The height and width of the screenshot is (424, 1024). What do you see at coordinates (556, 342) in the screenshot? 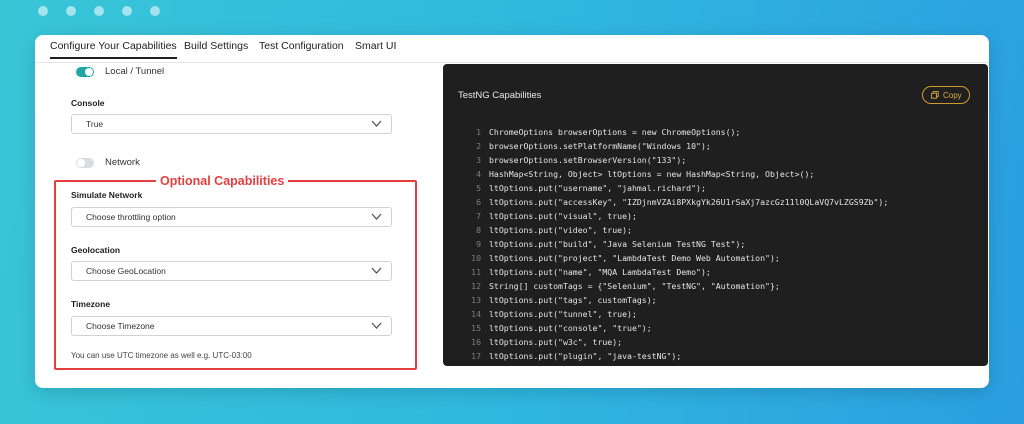
I see `code-text: ltOptions.put("w3c", true);` at bounding box center [556, 342].